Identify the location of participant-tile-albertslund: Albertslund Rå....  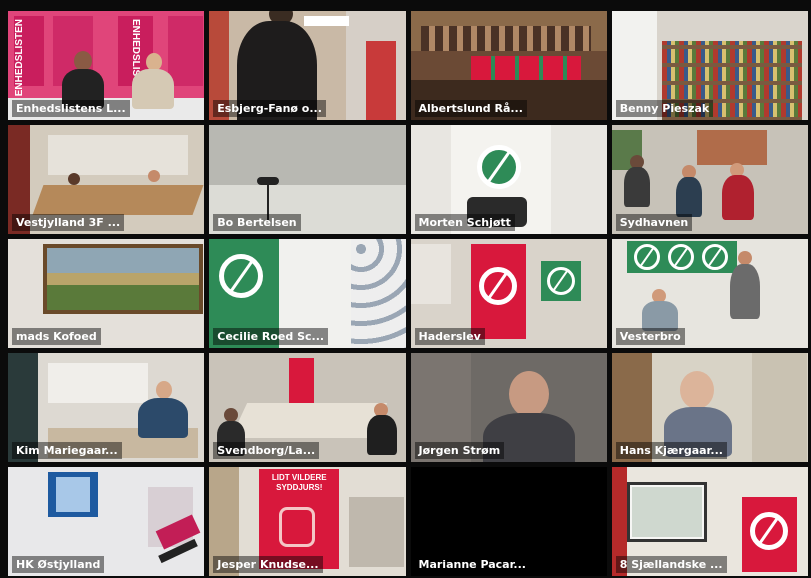
(508, 65).